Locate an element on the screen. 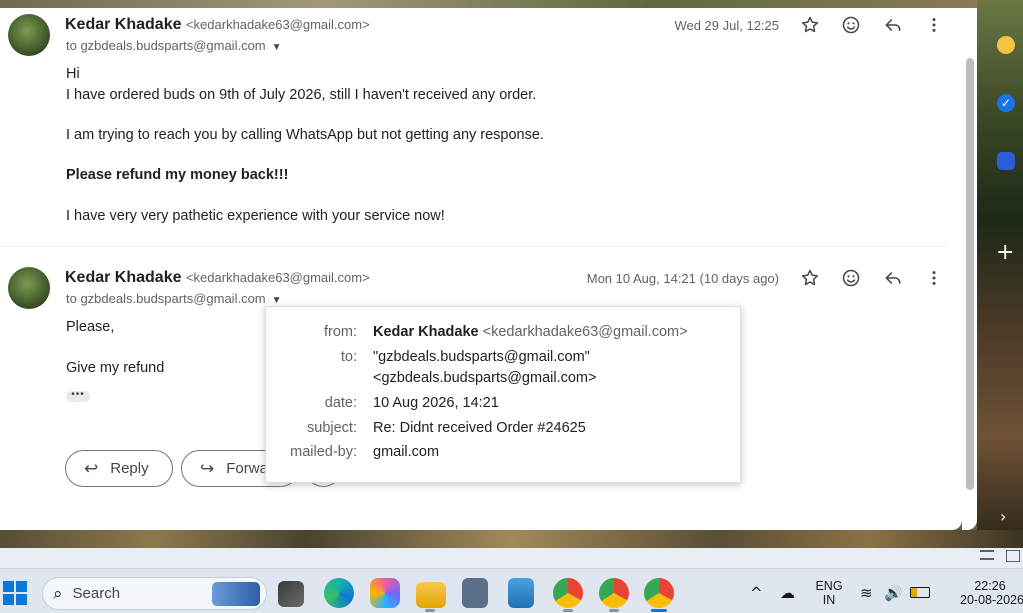 The height and width of the screenshot is (613, 1023). forward-icon: ↪ is located at coordinates (207, 468).